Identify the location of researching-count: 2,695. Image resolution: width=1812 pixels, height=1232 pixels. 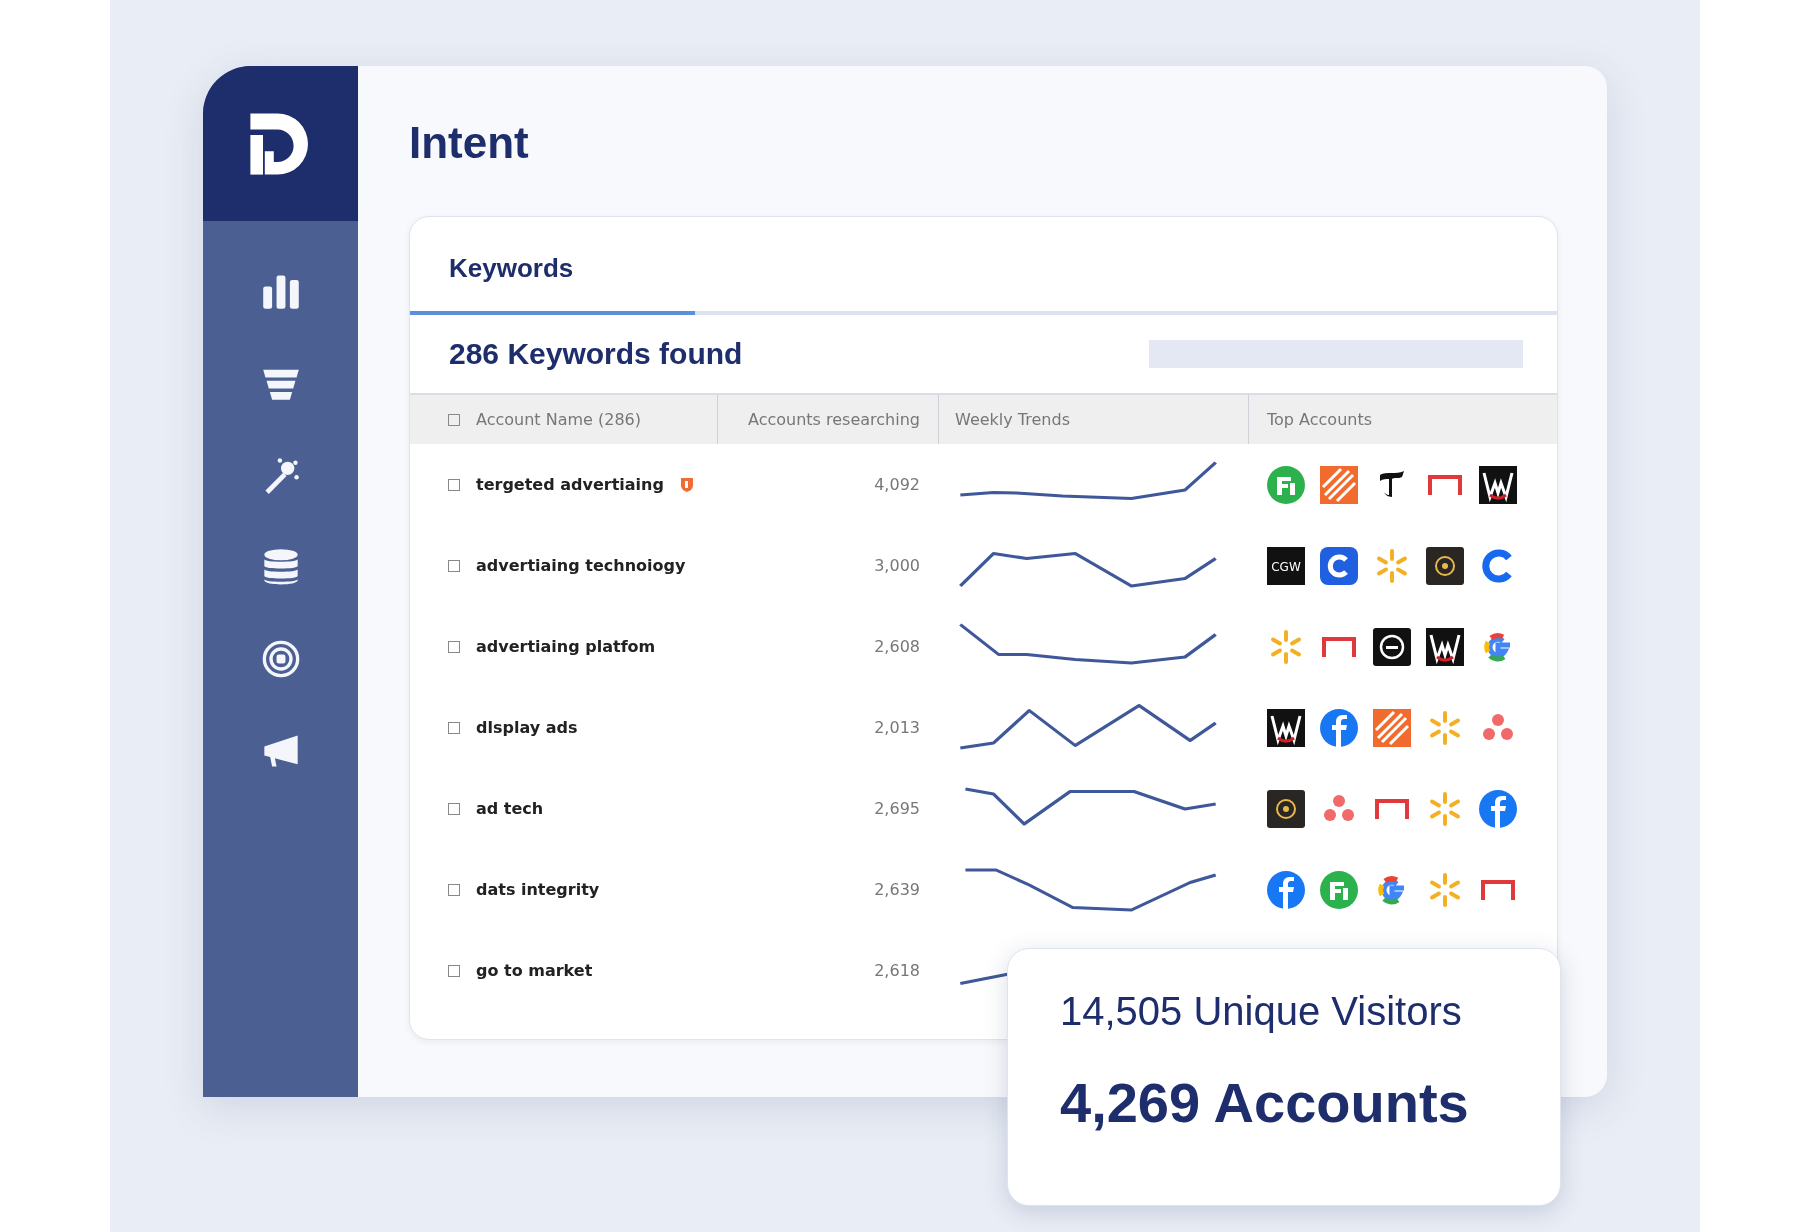
(897, 808).